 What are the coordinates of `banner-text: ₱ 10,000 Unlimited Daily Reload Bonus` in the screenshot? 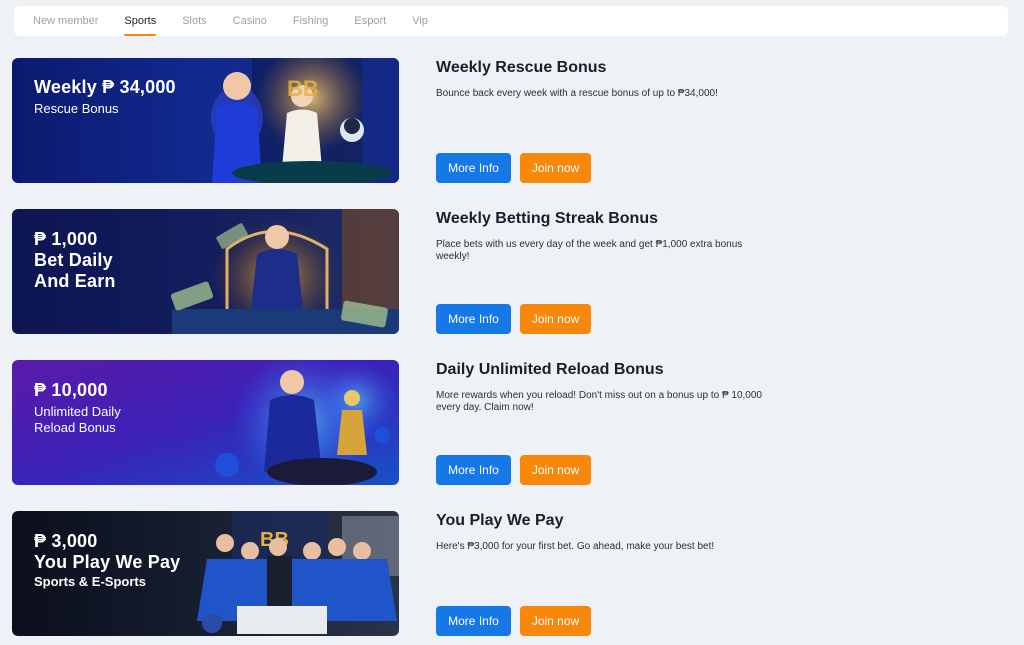 It's located at (77, 408).